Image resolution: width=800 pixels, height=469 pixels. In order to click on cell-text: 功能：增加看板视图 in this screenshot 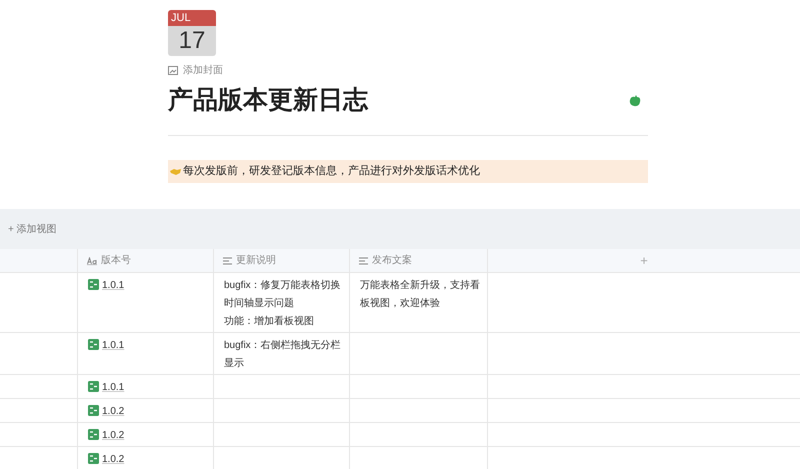, I will do `click(269, 321)`.